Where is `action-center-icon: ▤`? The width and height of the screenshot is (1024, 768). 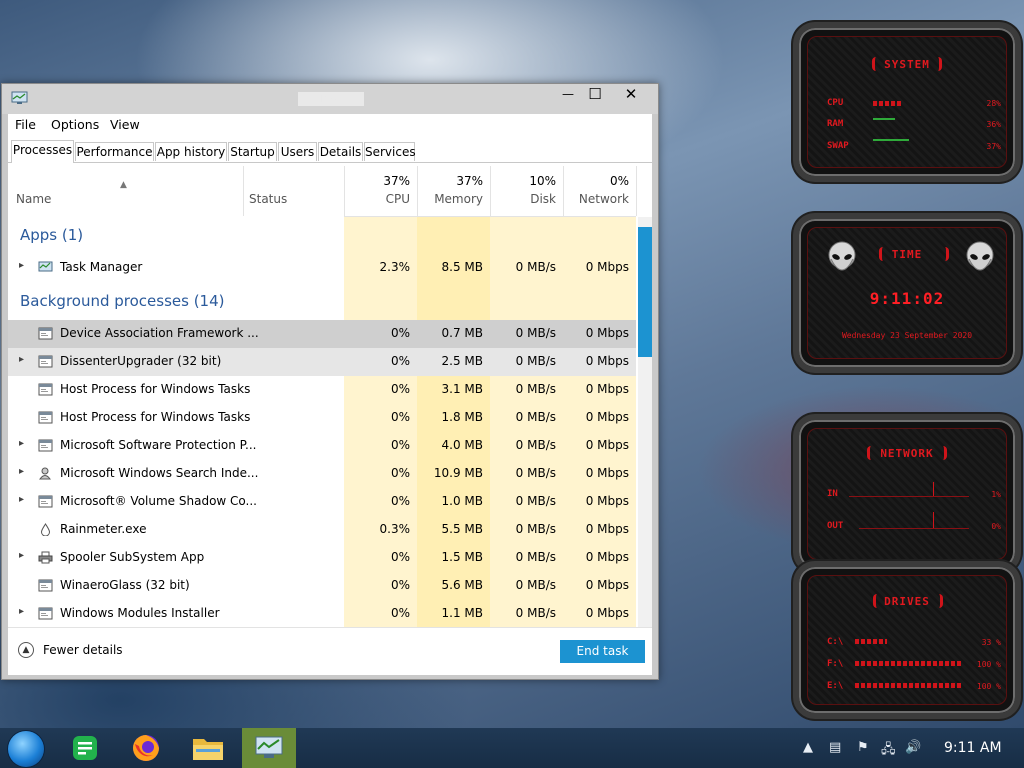
action-center-icon: ▤ is located at coordinates (835, 747).